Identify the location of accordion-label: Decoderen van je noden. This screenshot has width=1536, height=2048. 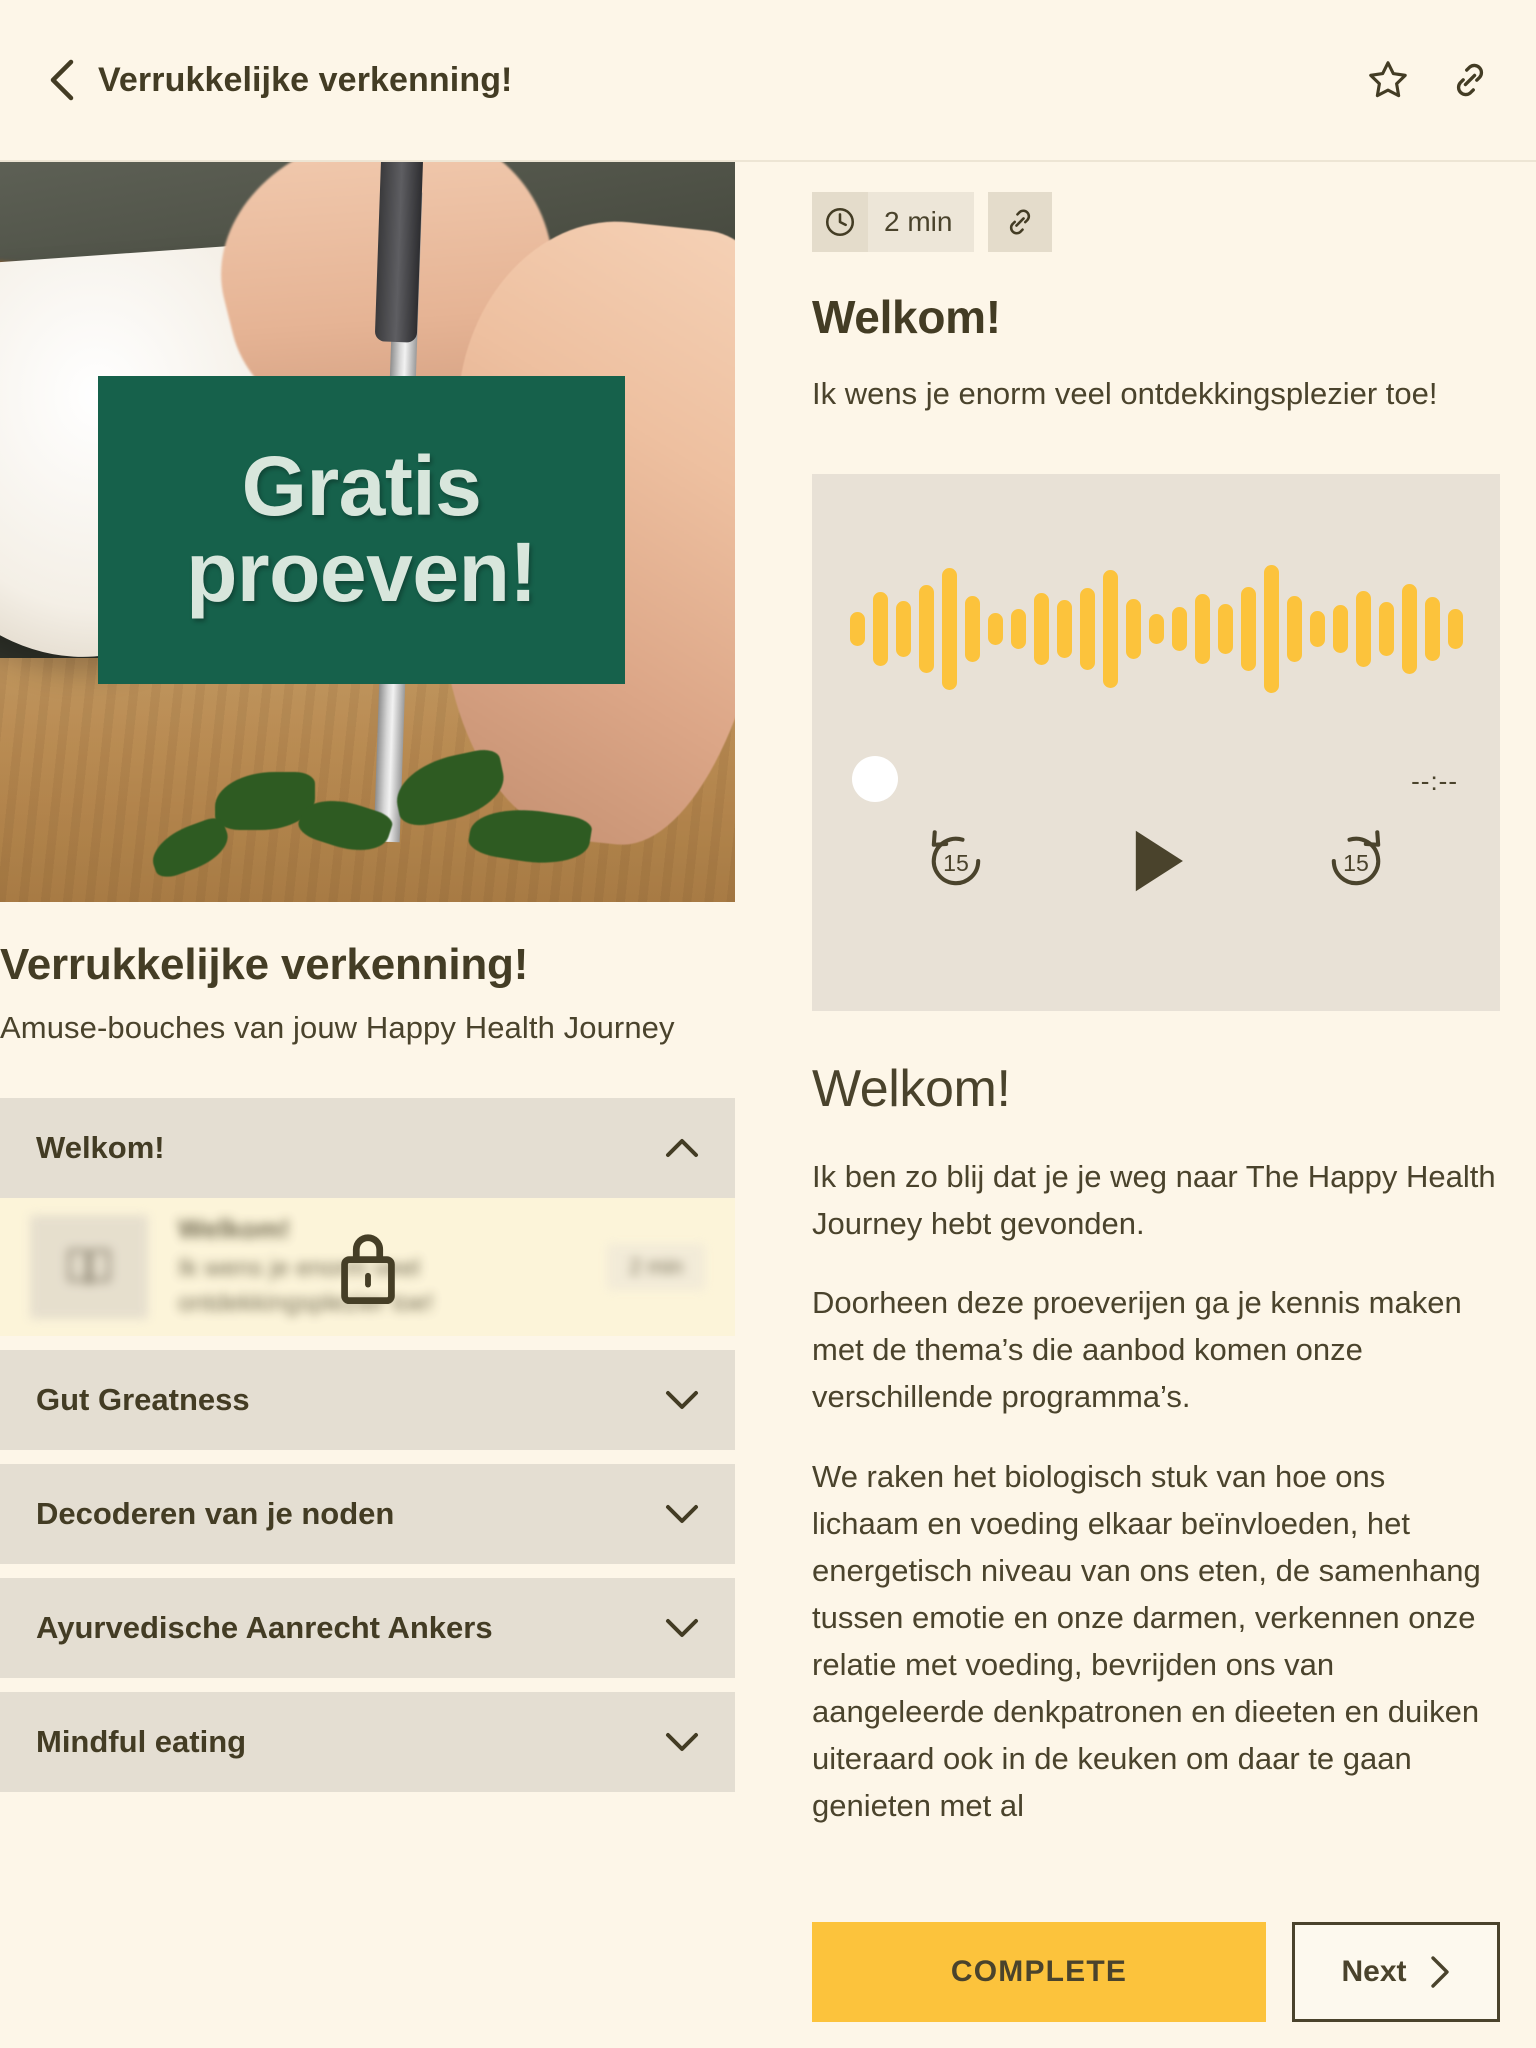
(215, 1513).